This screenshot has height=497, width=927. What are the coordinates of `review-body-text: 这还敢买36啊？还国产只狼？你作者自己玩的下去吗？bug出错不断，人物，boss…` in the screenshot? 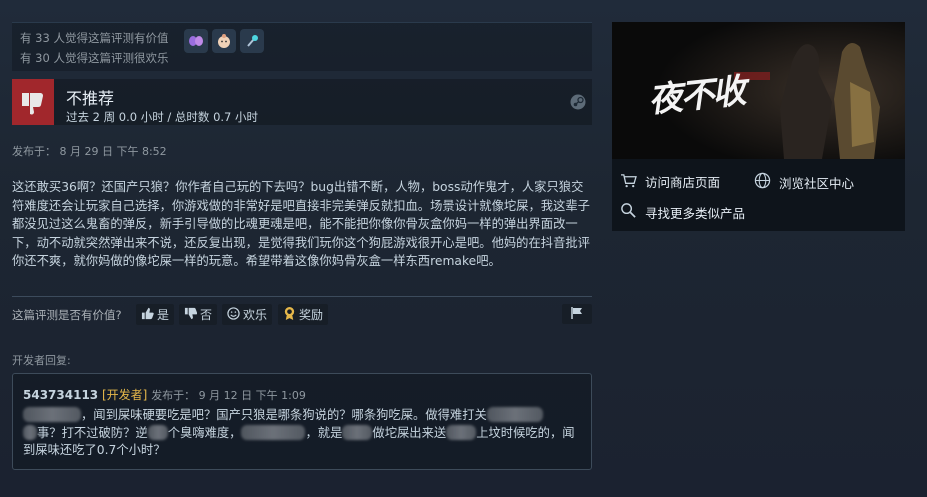 It's located at (301, 224).